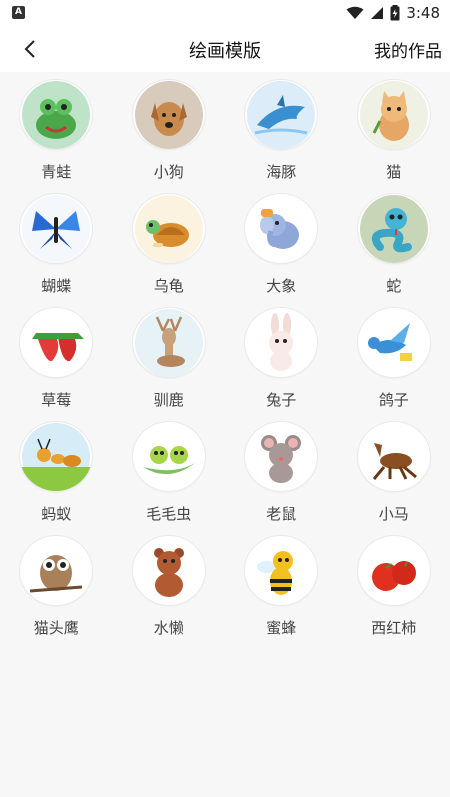 This screenshot has width=450, height=797. I want to click on template-item: 蛇, so click(394, 245).